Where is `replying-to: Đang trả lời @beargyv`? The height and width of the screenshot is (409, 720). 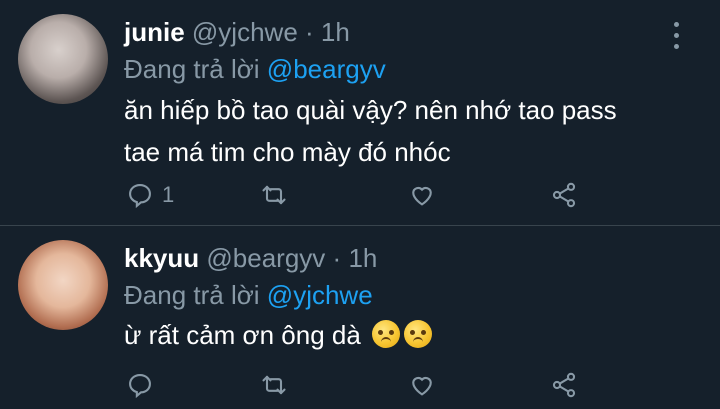 replying-to: Đang trả lời @beargyv is located at coordinates (255, 69).